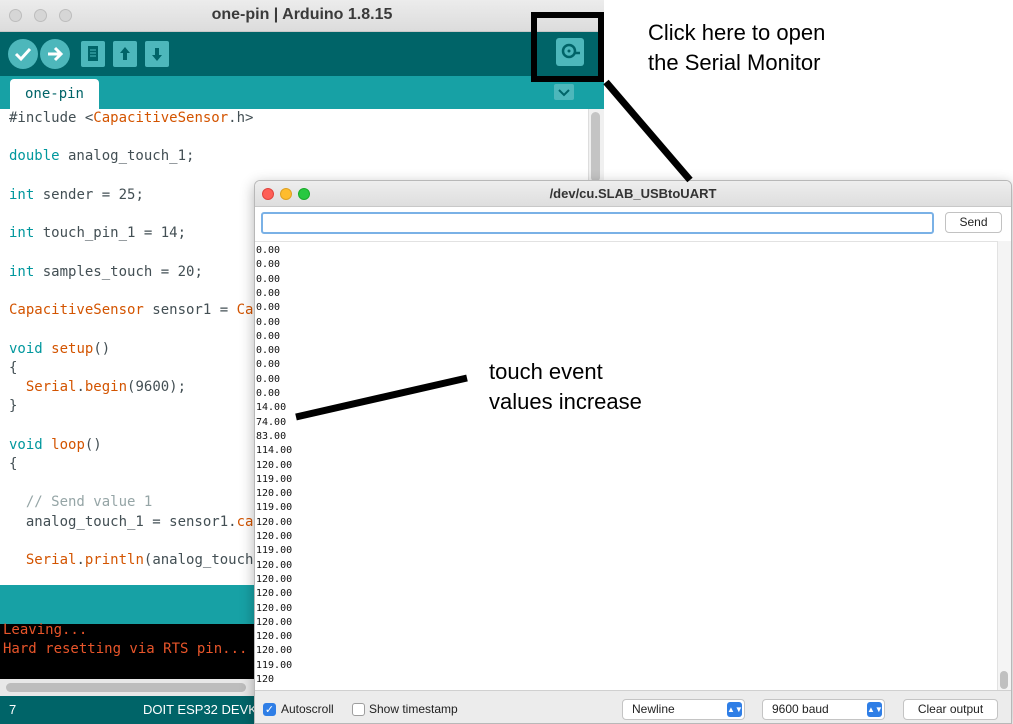 The height and width of the screenshot is (724, 1013). Describe the element at coordinates (34, 156) in the screenshot. I see `code-token: double` at that location.